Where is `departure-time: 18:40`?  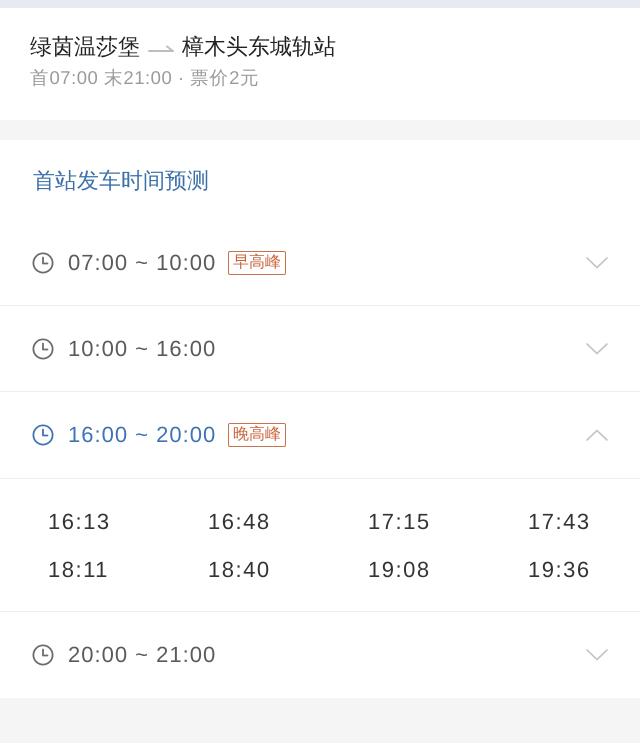
departure-time: 18:40 is located at coordinates (239, 570).